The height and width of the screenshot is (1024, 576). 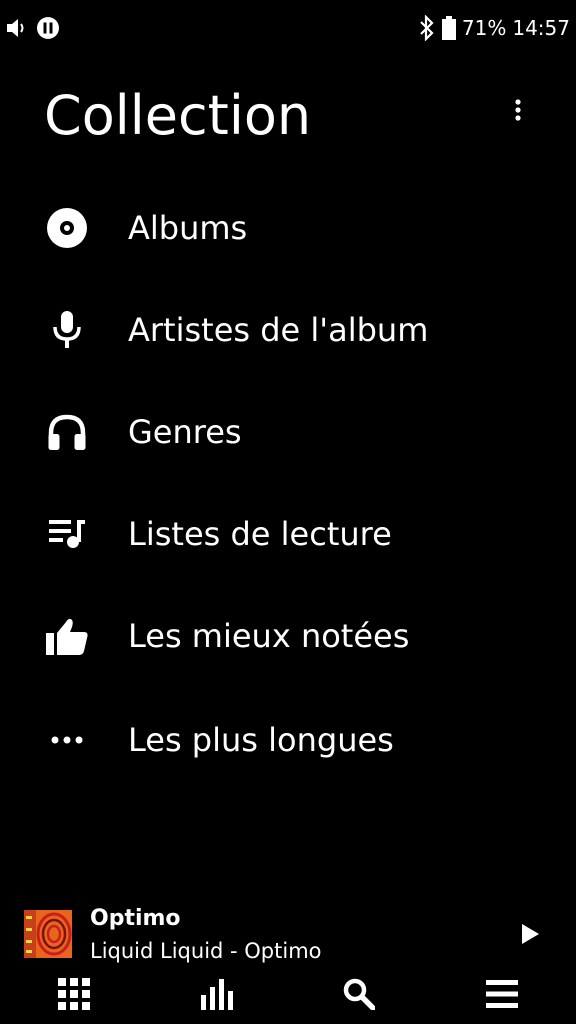 I want to click on more-horiz-icon, so click(x=67, y=740).